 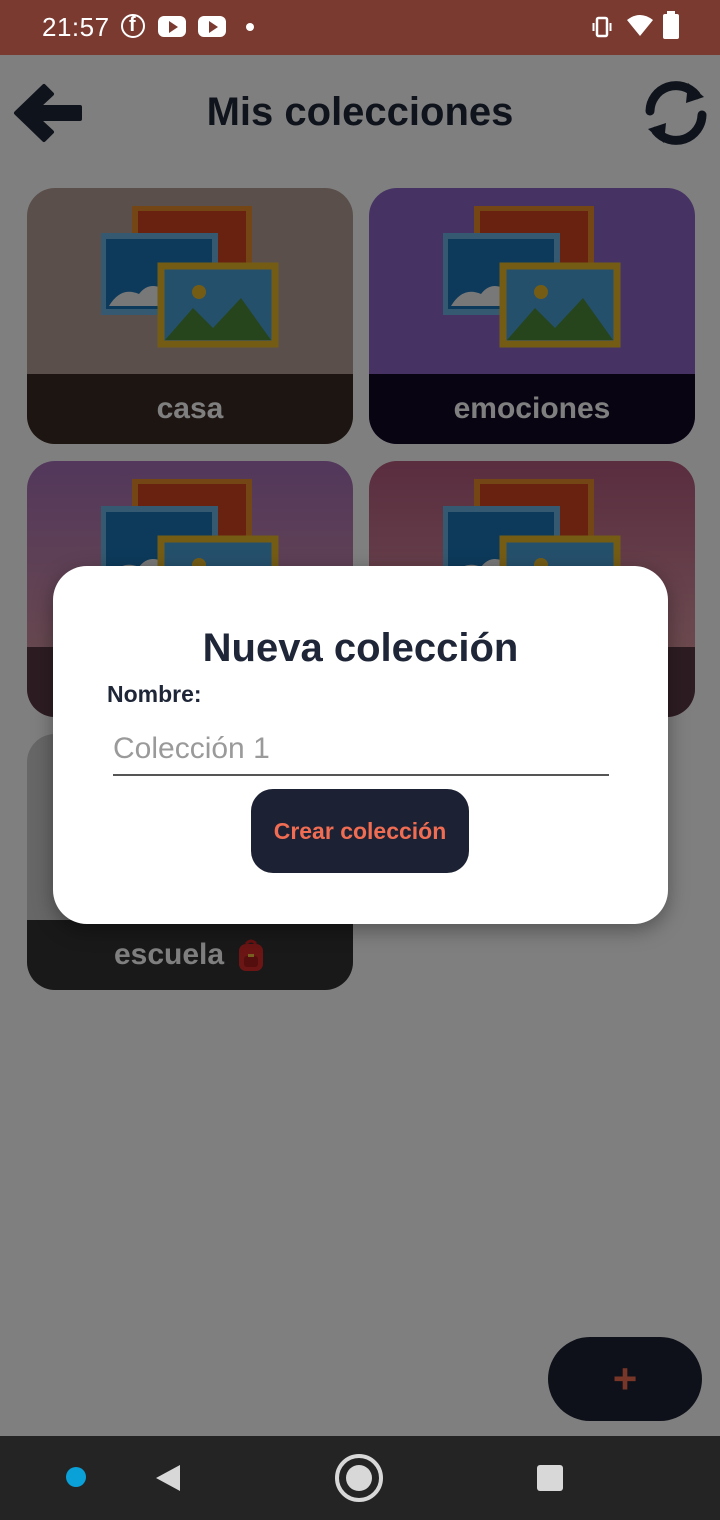 What do you see at coordinates (361, 750) in the screenshot?
I see `collection-name-input` at bounding box center [361, 750].